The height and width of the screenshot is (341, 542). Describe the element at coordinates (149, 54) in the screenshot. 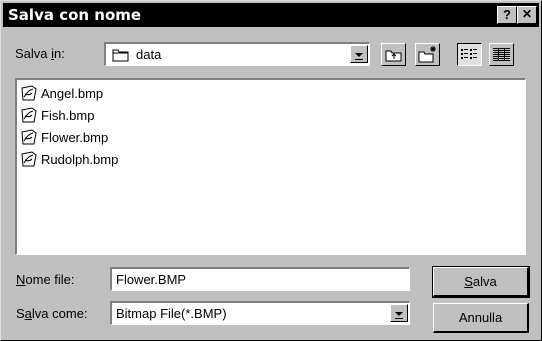

I see `look-in-value: data` at that location.